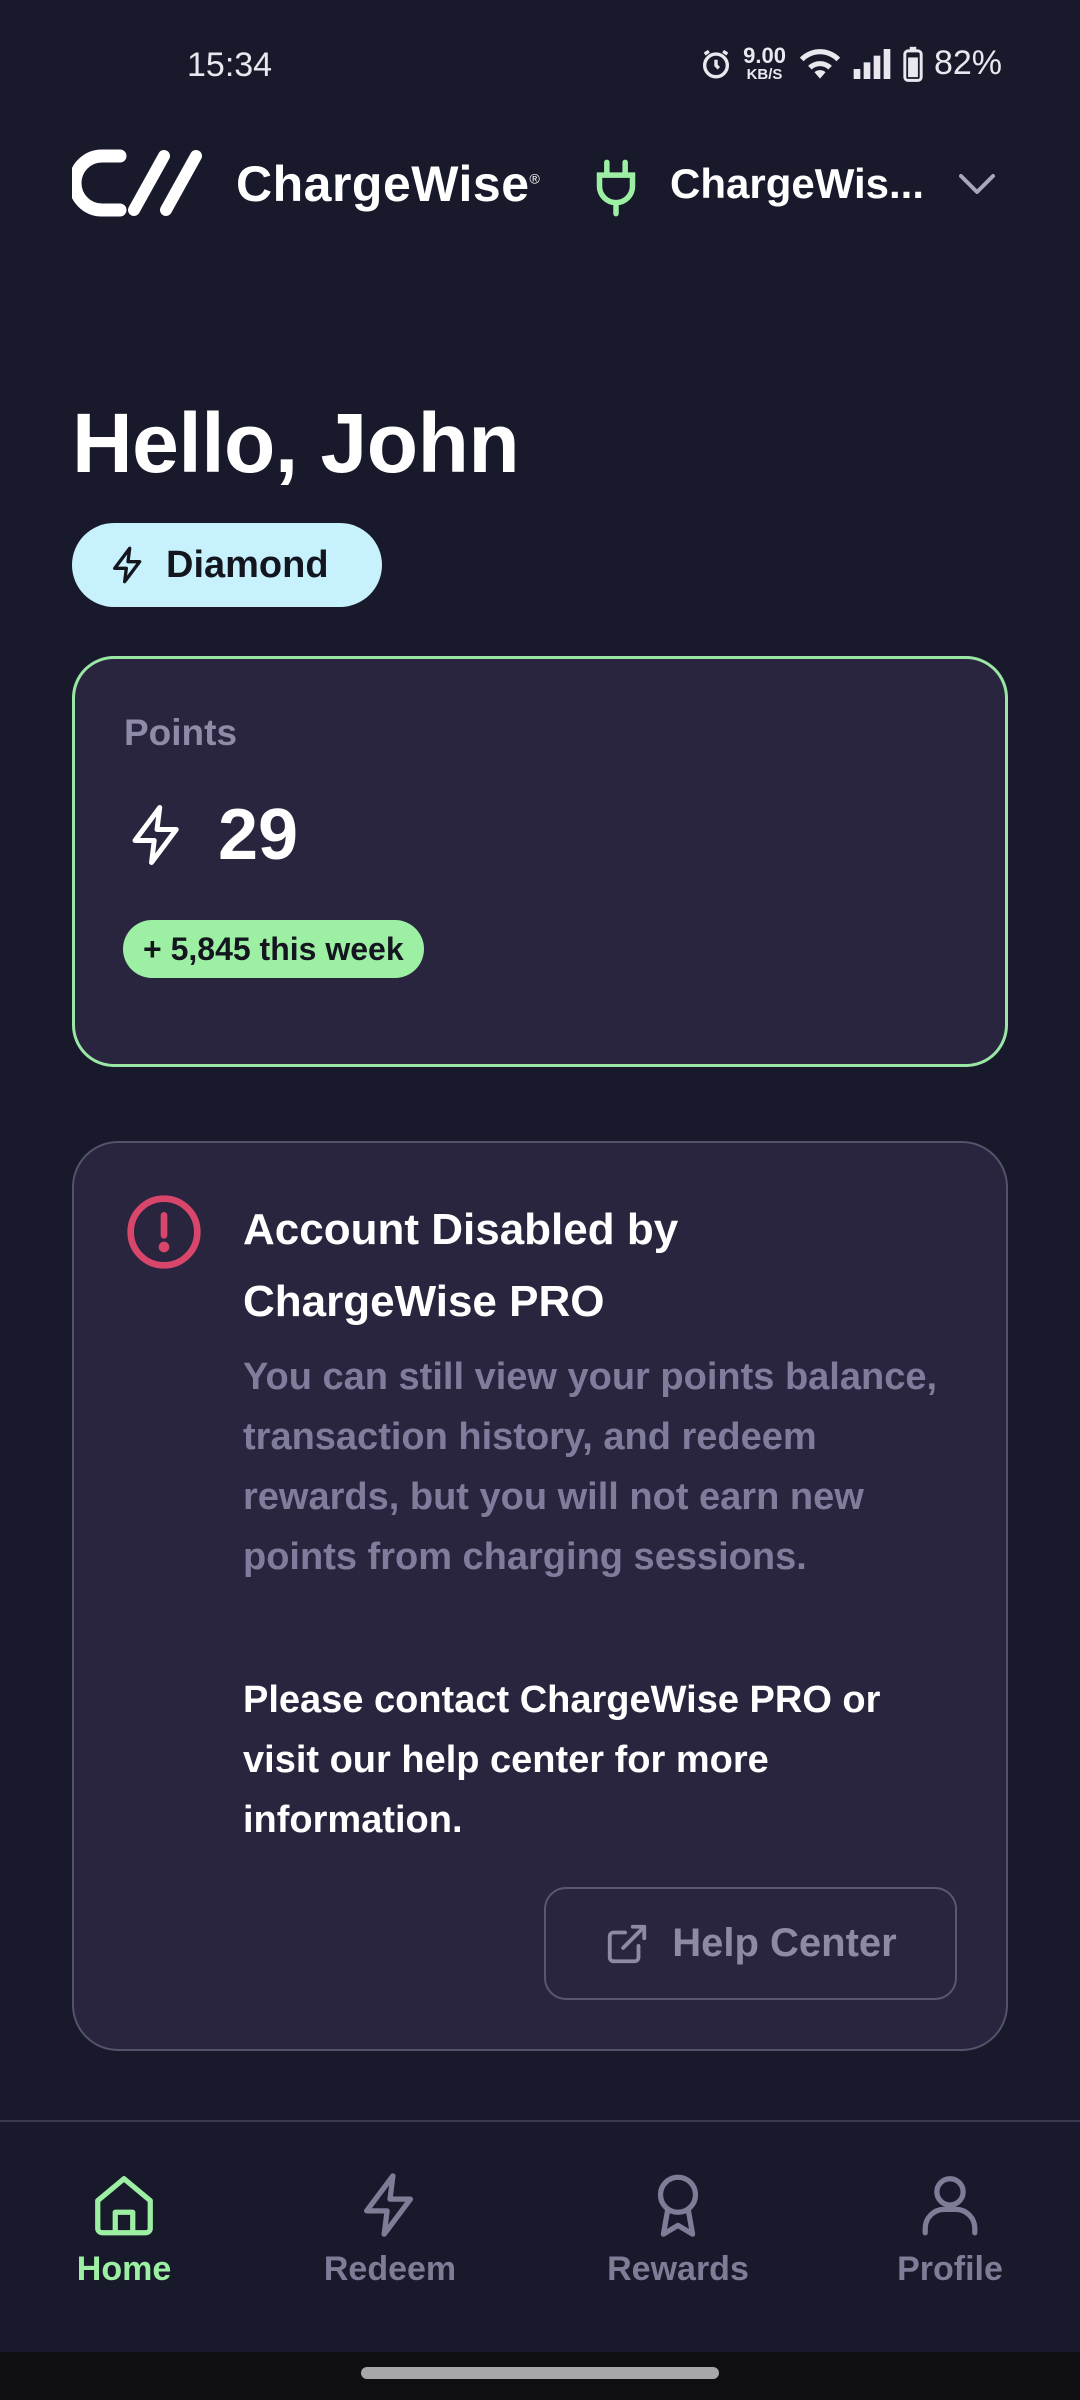 This screenshot has width=1080, height=2400. I want to click on nav-profile-label: Profile, so click(950, 2269).